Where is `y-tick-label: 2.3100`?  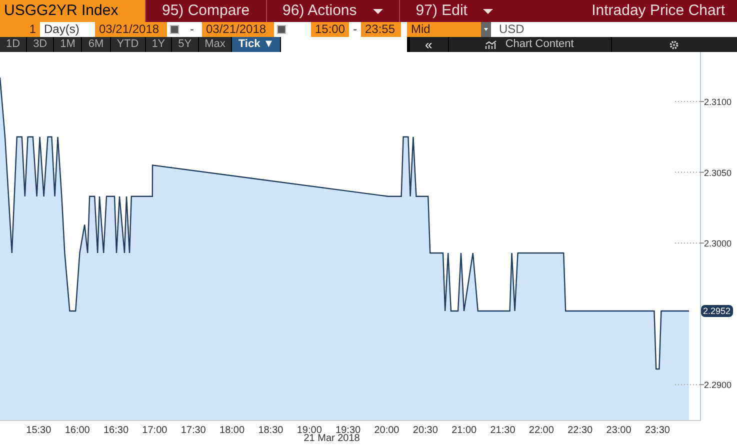
y-tick-label: 2.3100 is located at coordinates (718, 102).